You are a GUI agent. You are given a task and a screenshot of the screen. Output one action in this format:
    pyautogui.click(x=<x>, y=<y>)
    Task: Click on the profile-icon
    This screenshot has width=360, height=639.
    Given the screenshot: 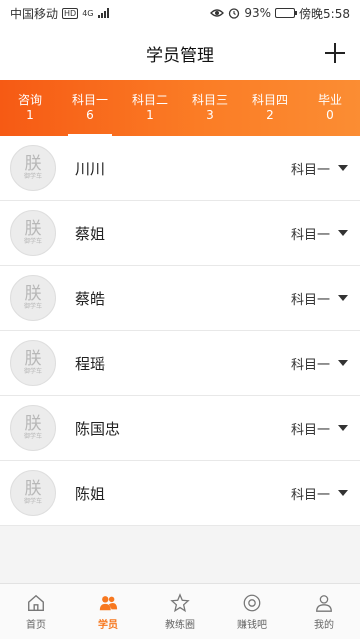 What is the action you would take?
    pyautogui.click(x=324, y=603)
    